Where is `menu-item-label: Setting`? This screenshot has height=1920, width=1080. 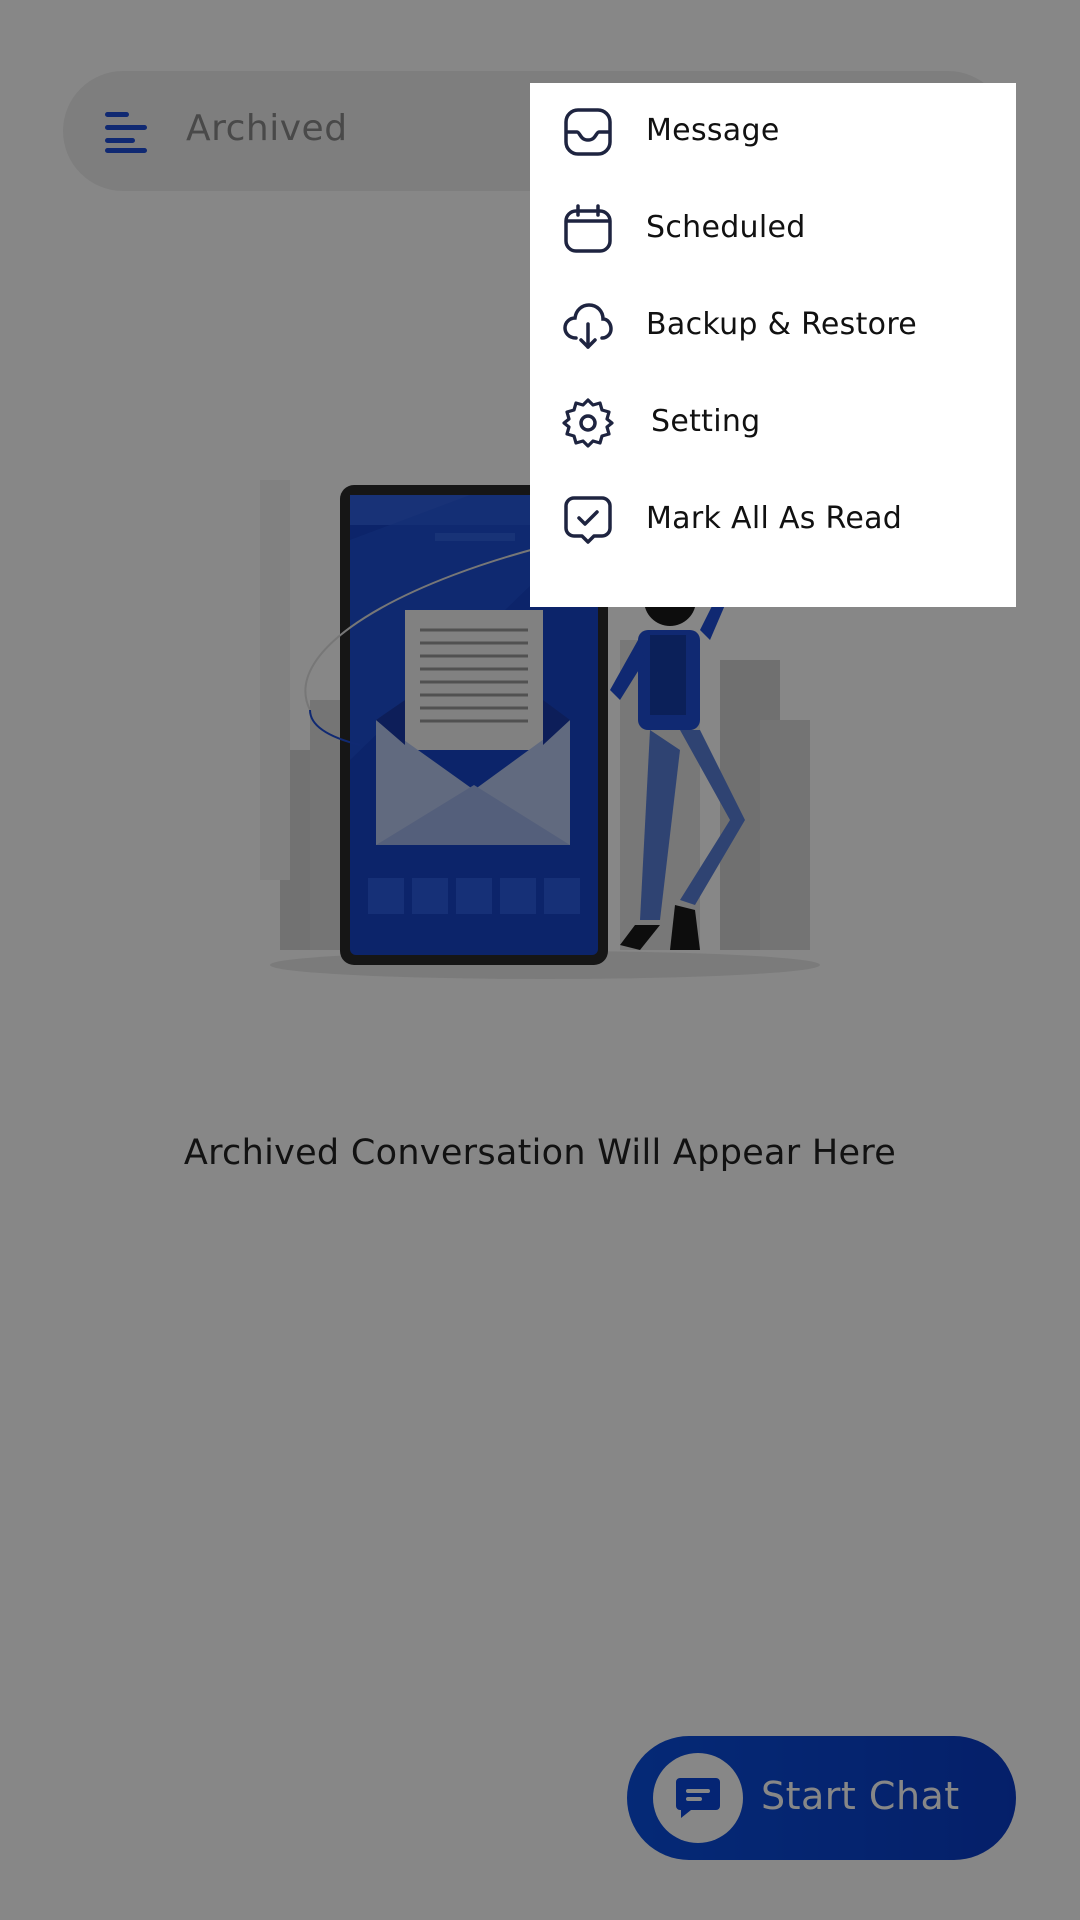
menu-item-label: Setting is located at coordinates (706, 421).